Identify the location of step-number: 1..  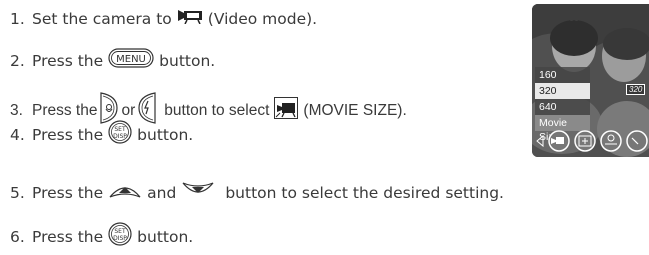
(17, 18).